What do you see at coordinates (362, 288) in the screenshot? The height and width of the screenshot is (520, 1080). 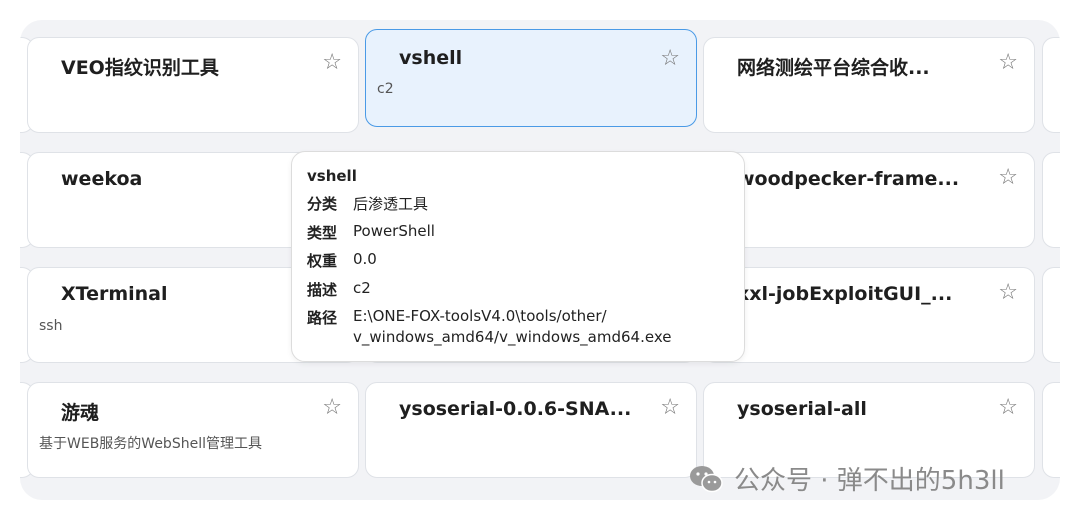 I see `tooltip-value: c2` at bounding box center [362, 288].